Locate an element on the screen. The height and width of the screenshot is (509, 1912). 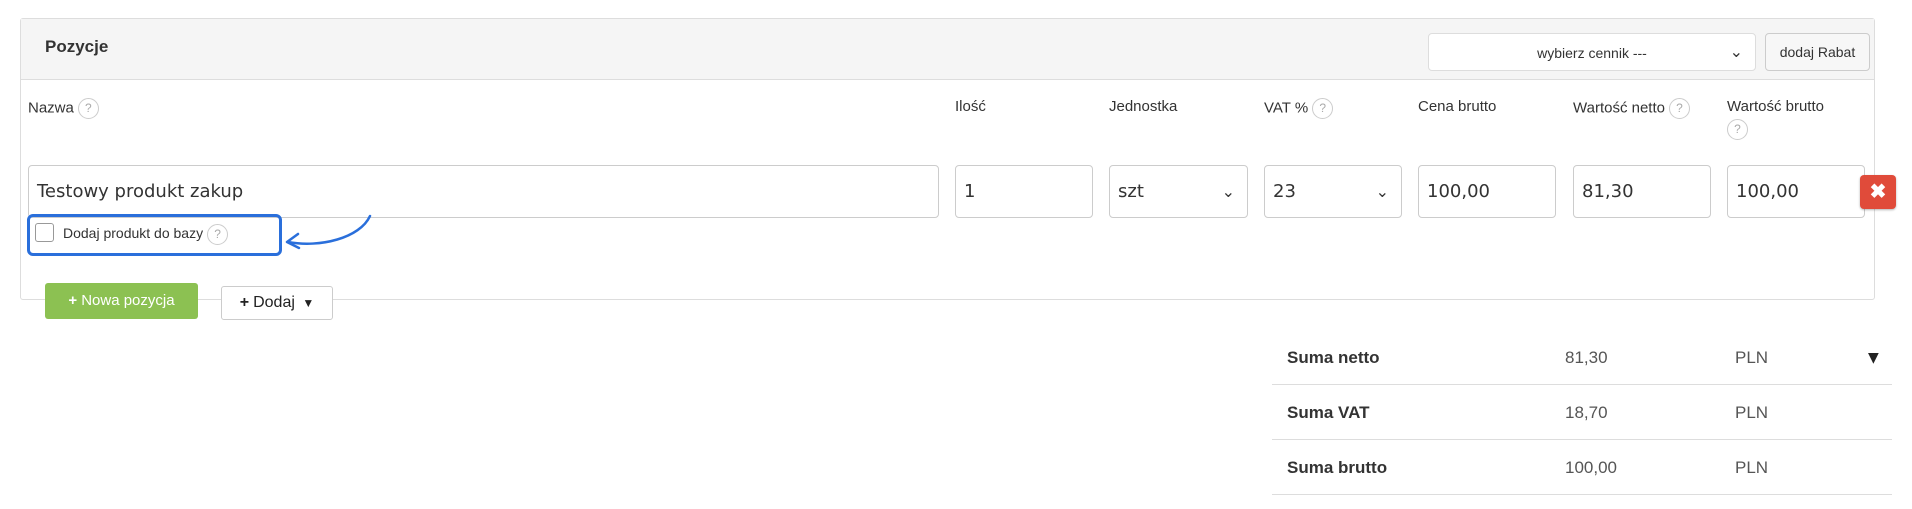
summary-row-brutto: Suma brutto 100,00 PLN is located at coordinates (1582, 467).